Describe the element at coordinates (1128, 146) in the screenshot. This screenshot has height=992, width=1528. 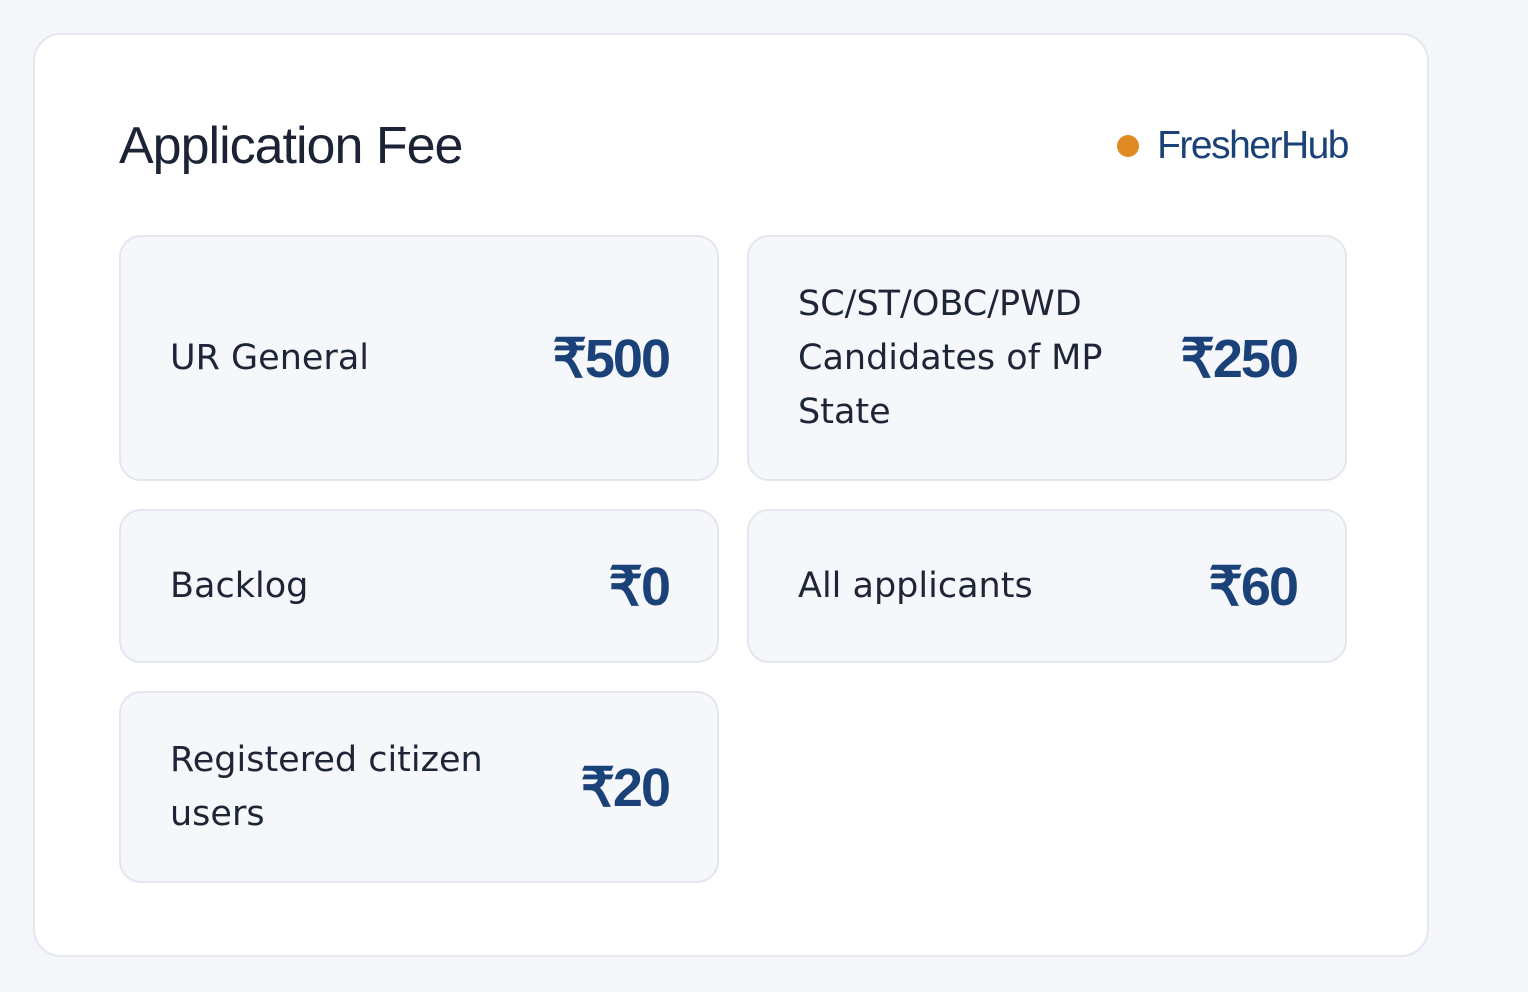
I see `brand-dot-icon` at that location.